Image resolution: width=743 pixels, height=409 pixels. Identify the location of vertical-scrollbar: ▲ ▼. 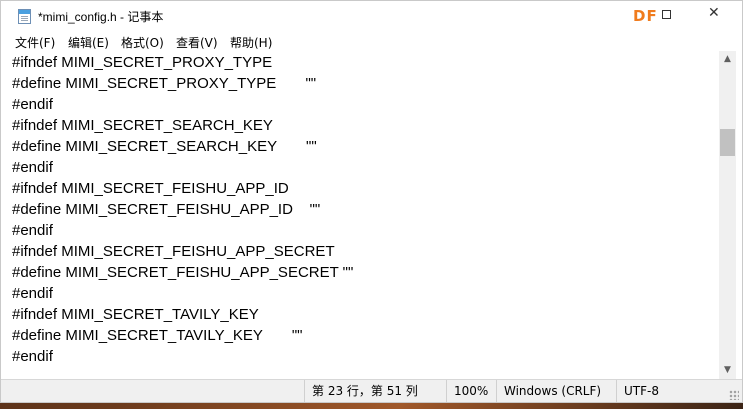
(727, 215).